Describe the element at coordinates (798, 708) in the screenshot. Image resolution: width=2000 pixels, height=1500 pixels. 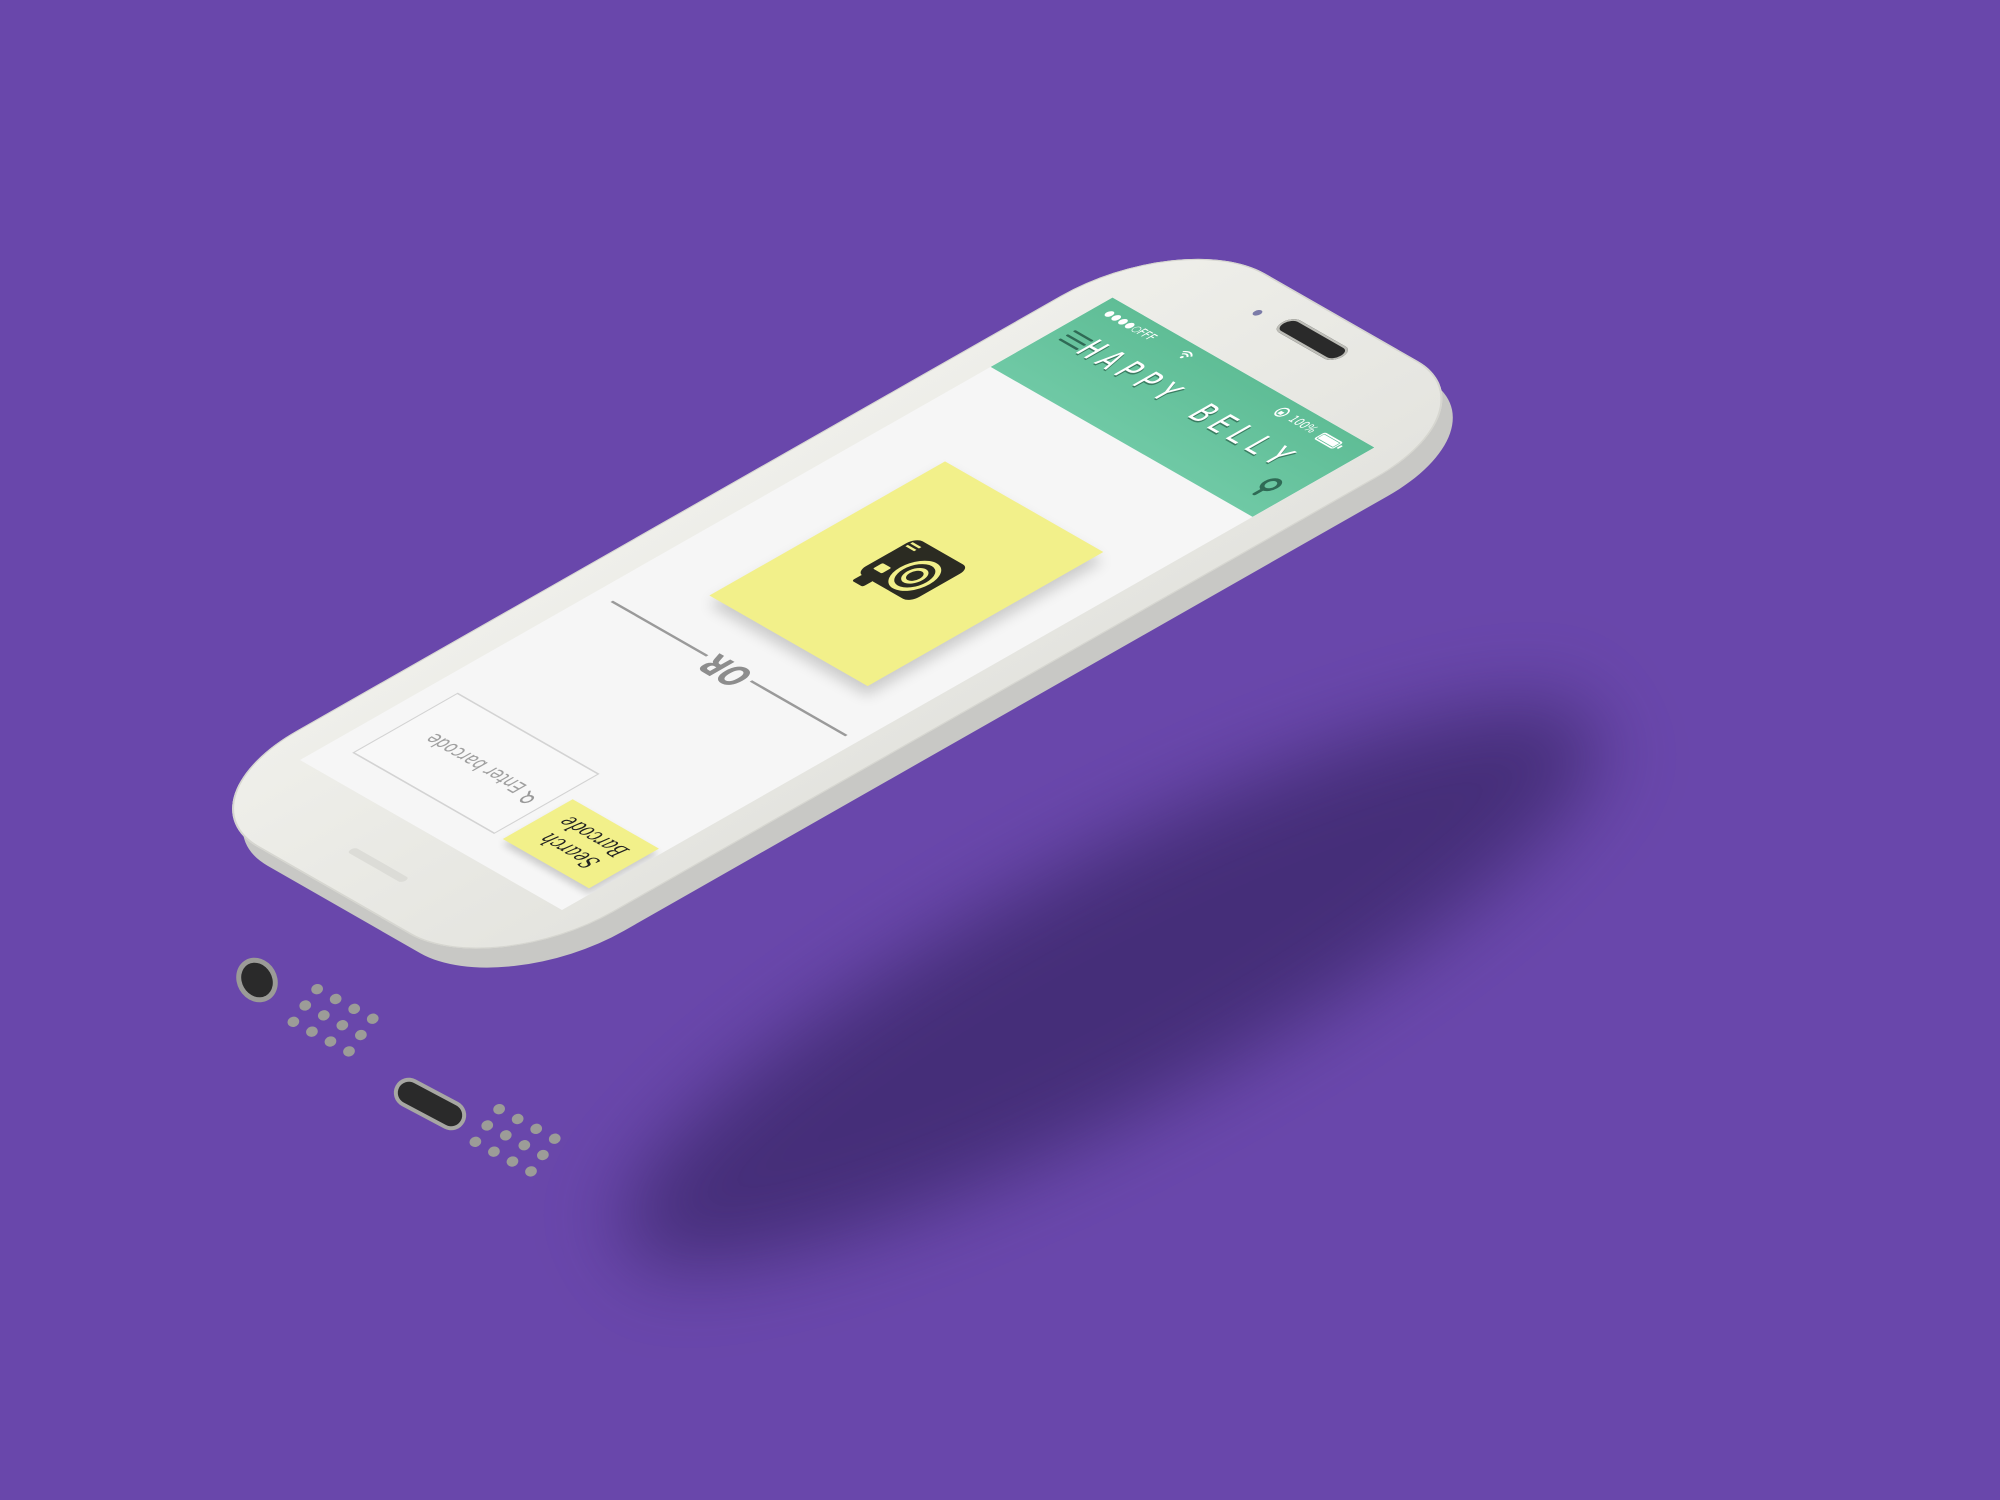
I see `divider-line-bottom` at that location.